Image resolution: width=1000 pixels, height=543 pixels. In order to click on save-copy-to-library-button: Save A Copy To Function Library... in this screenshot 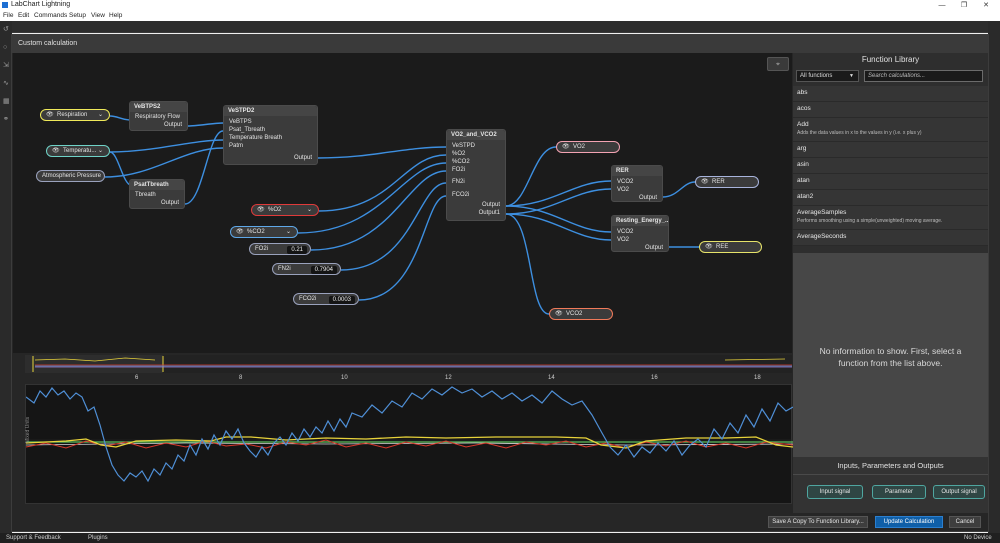, I will do `click(818, 522)`.